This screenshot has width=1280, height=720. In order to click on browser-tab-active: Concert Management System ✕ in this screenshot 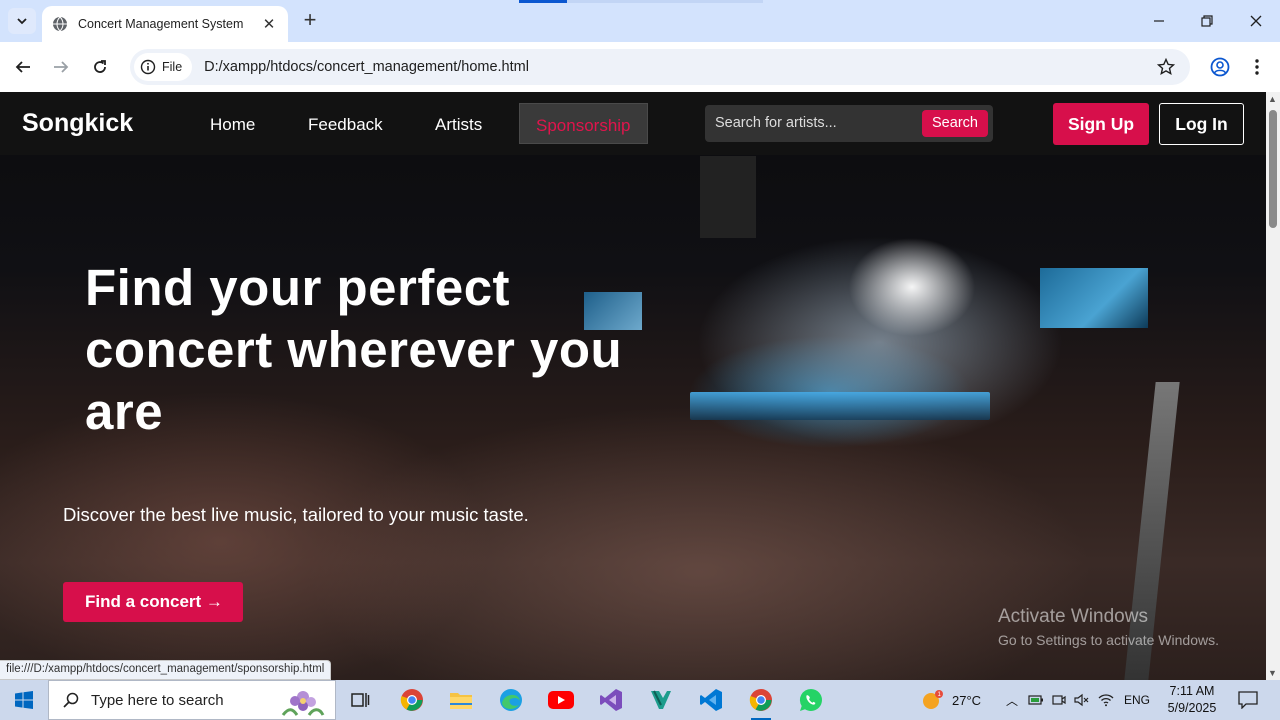, I will do `click(165, 24)`.